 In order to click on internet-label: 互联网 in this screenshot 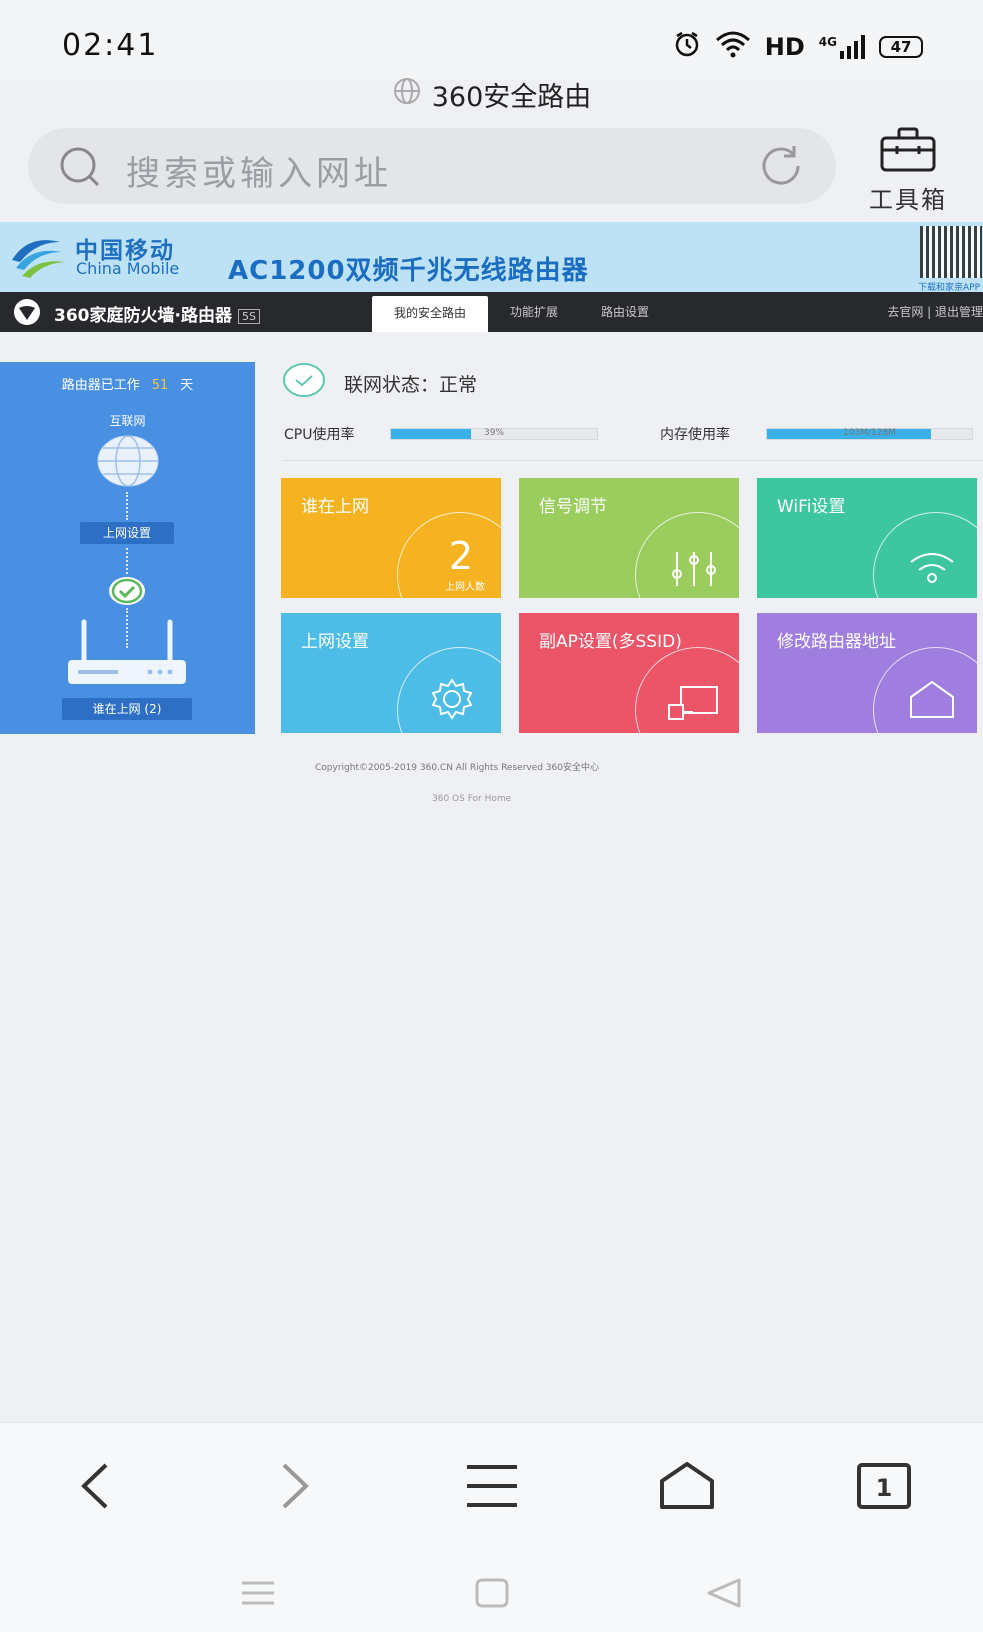, I will do `click(127, 421)`.